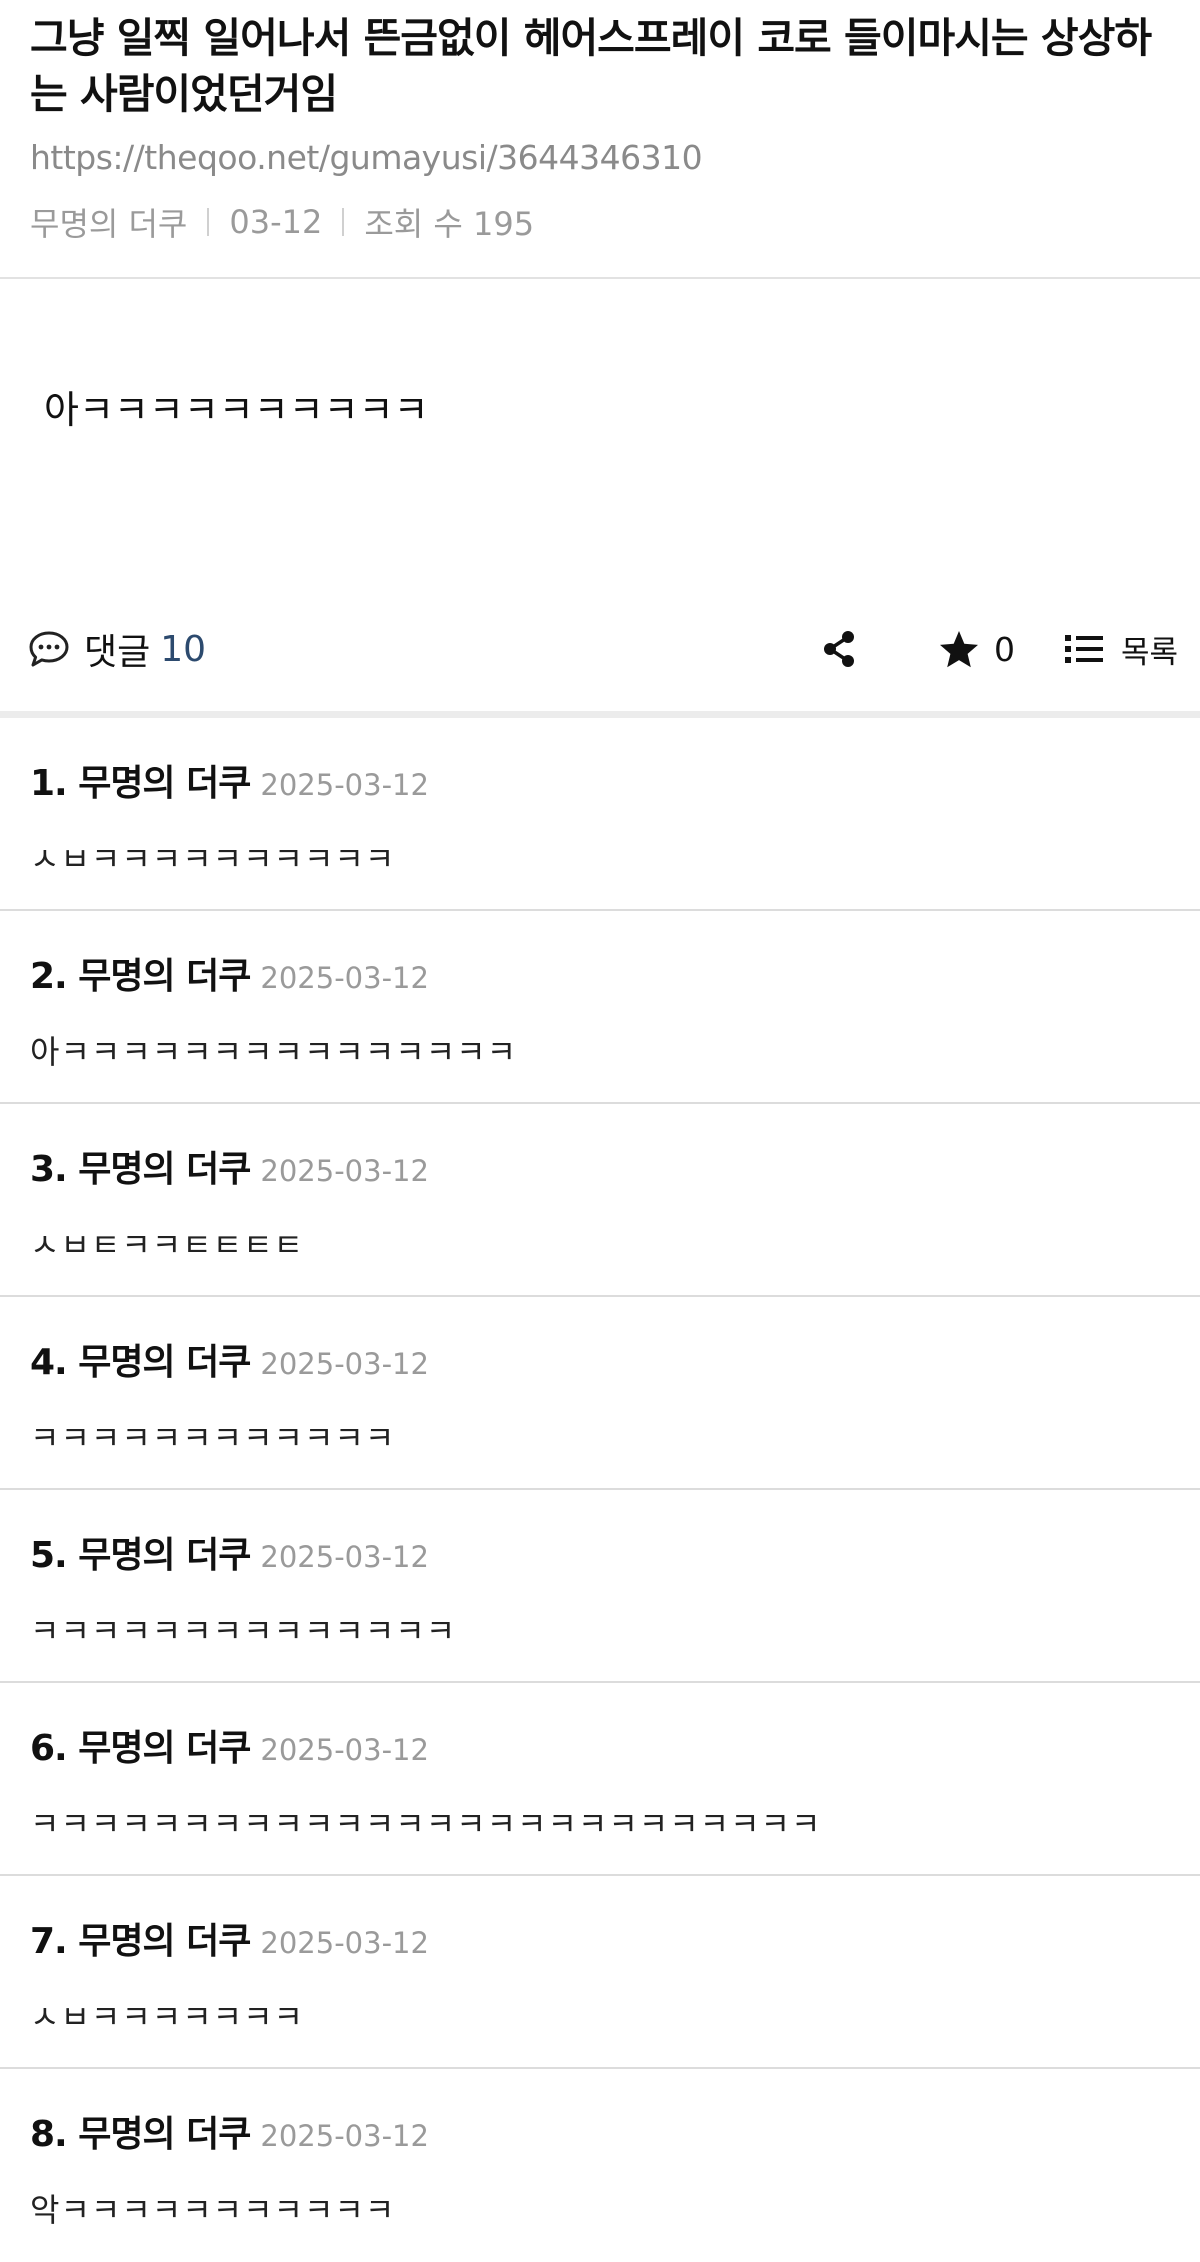  Describe the element at coordinates (236, 410) in the screenshot. I see `post-body: 아ㅋㅋㅋㅋㅋㅋㅋㅋㅋㅋ` at that location.